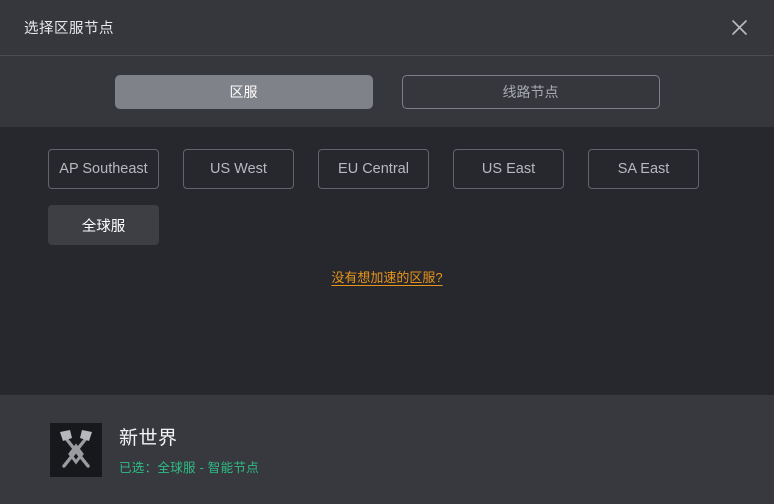 The width and height of the screenshot is (774, 504). I want to click on region-label: 全球服, so click(103, 226).